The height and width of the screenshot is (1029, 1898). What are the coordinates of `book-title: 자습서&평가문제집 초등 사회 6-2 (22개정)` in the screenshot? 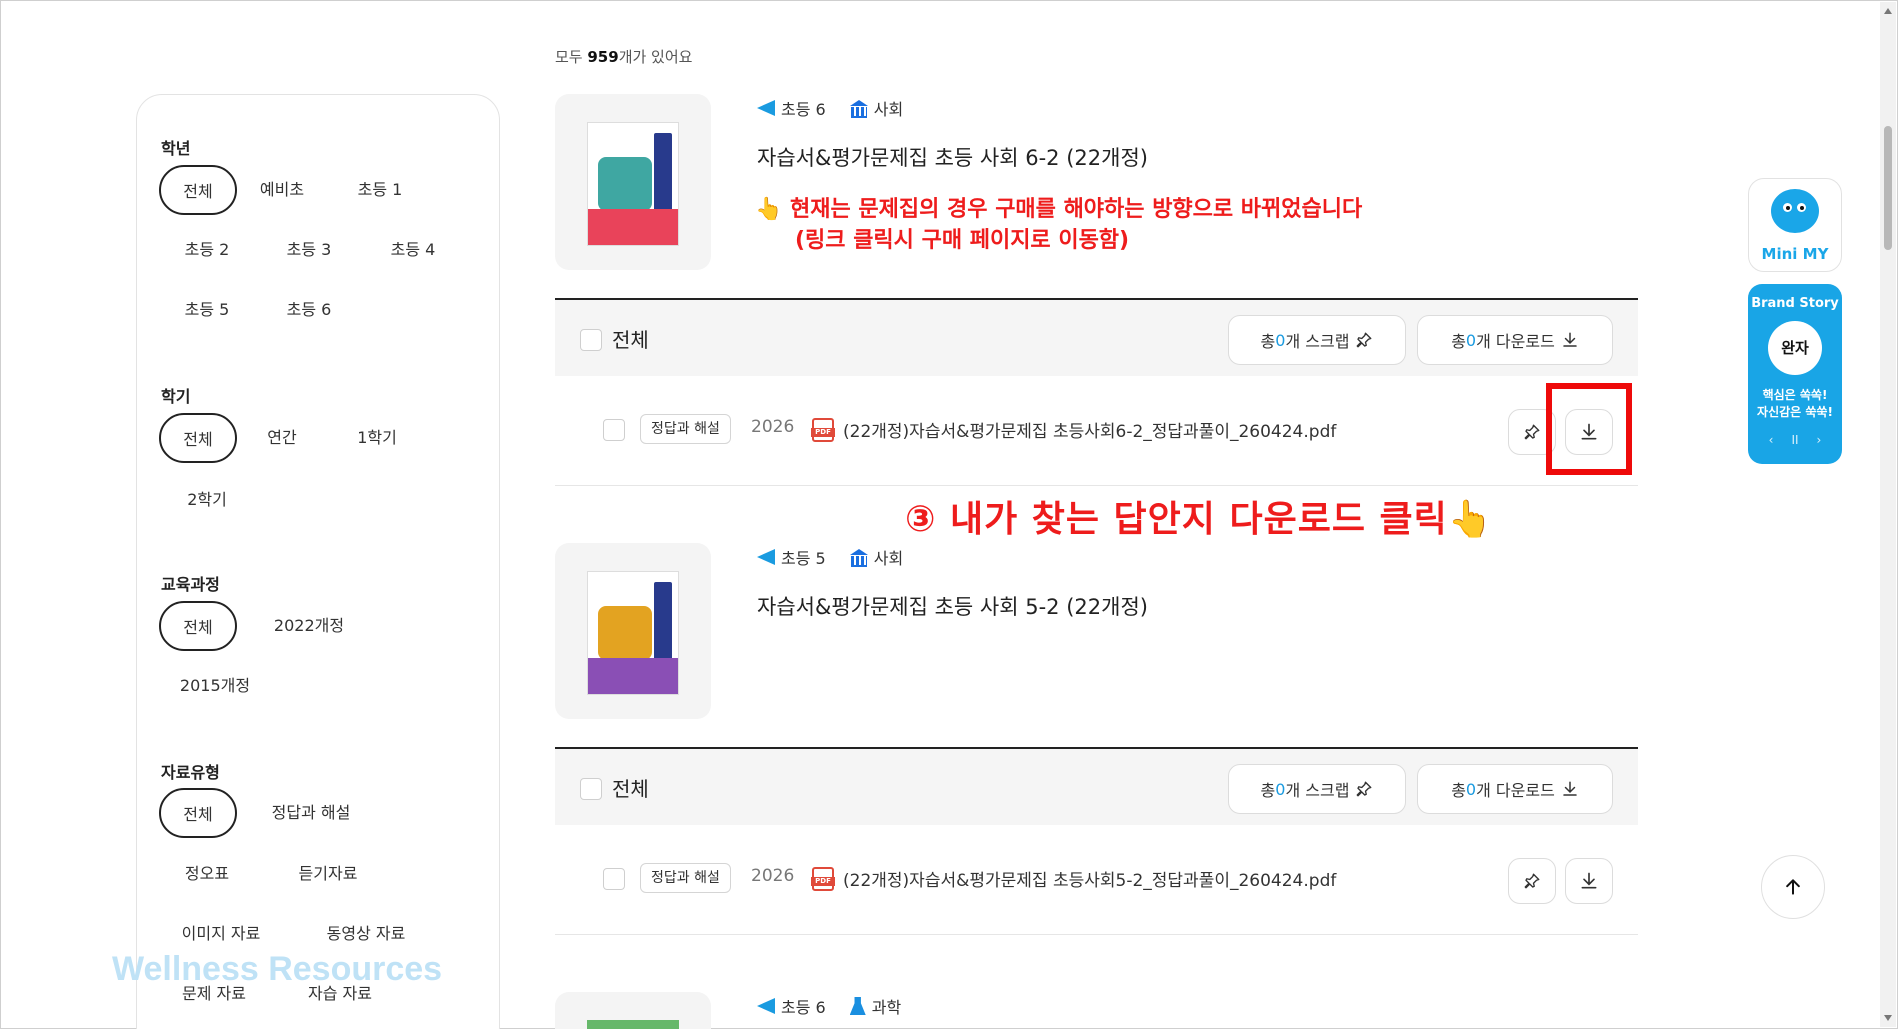 It's located at (952, 157).